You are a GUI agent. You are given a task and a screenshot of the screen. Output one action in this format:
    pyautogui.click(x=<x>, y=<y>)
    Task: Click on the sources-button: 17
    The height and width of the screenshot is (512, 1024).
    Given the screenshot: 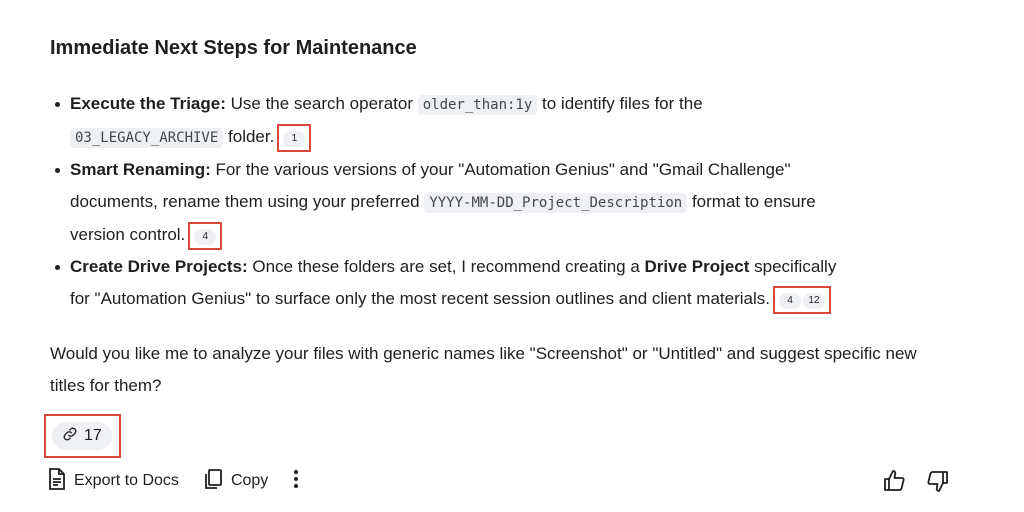 What is the action you would take?
    pyautogui.click(x=82, y=436)
    